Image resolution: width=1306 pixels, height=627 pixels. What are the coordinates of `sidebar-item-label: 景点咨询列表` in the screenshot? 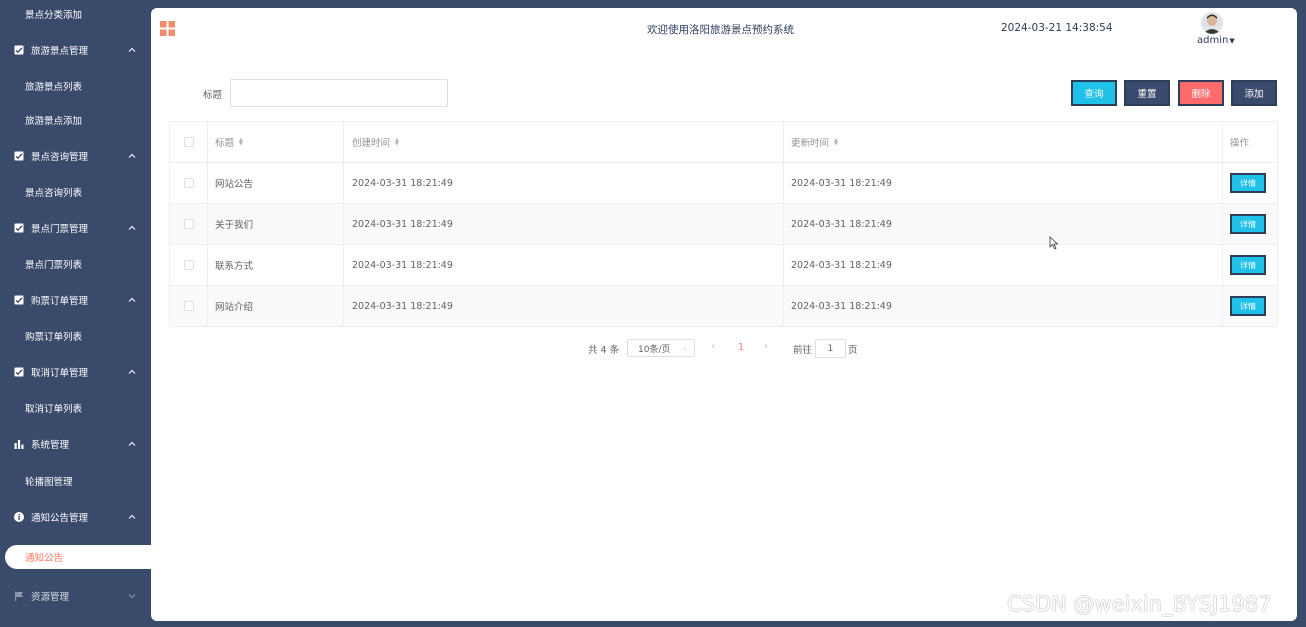 It's located at (54, 193).